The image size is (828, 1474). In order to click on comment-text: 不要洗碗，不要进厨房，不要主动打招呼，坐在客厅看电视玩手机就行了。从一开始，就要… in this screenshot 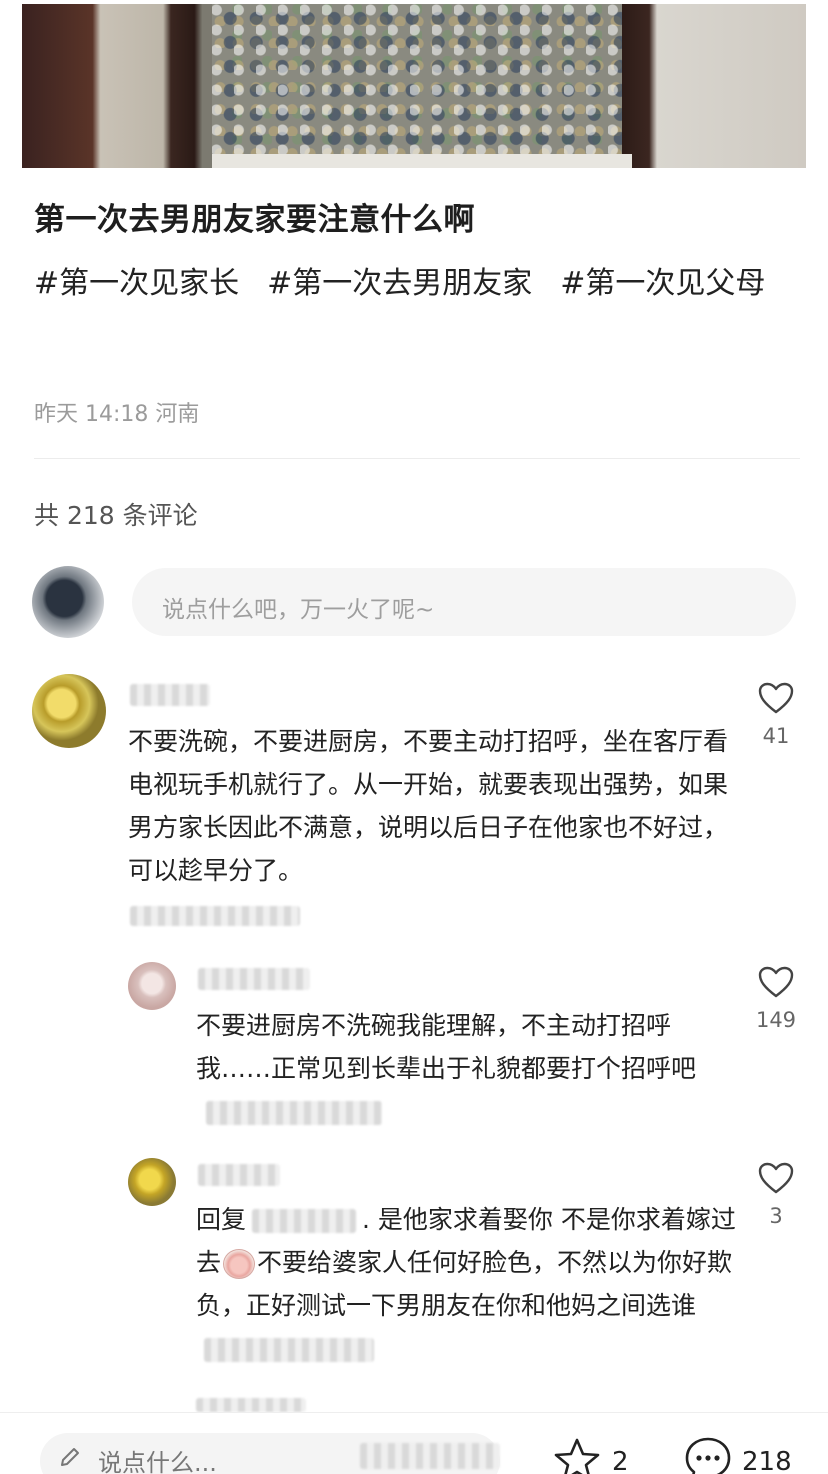, I will do `click(428, 806)`.